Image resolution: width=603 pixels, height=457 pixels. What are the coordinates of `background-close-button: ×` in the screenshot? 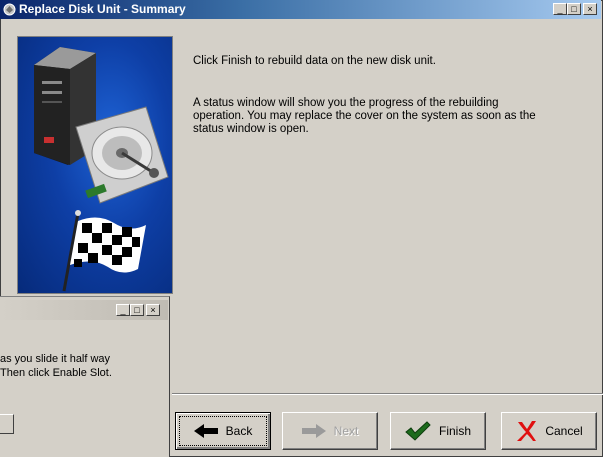 It's located at (153, 310).